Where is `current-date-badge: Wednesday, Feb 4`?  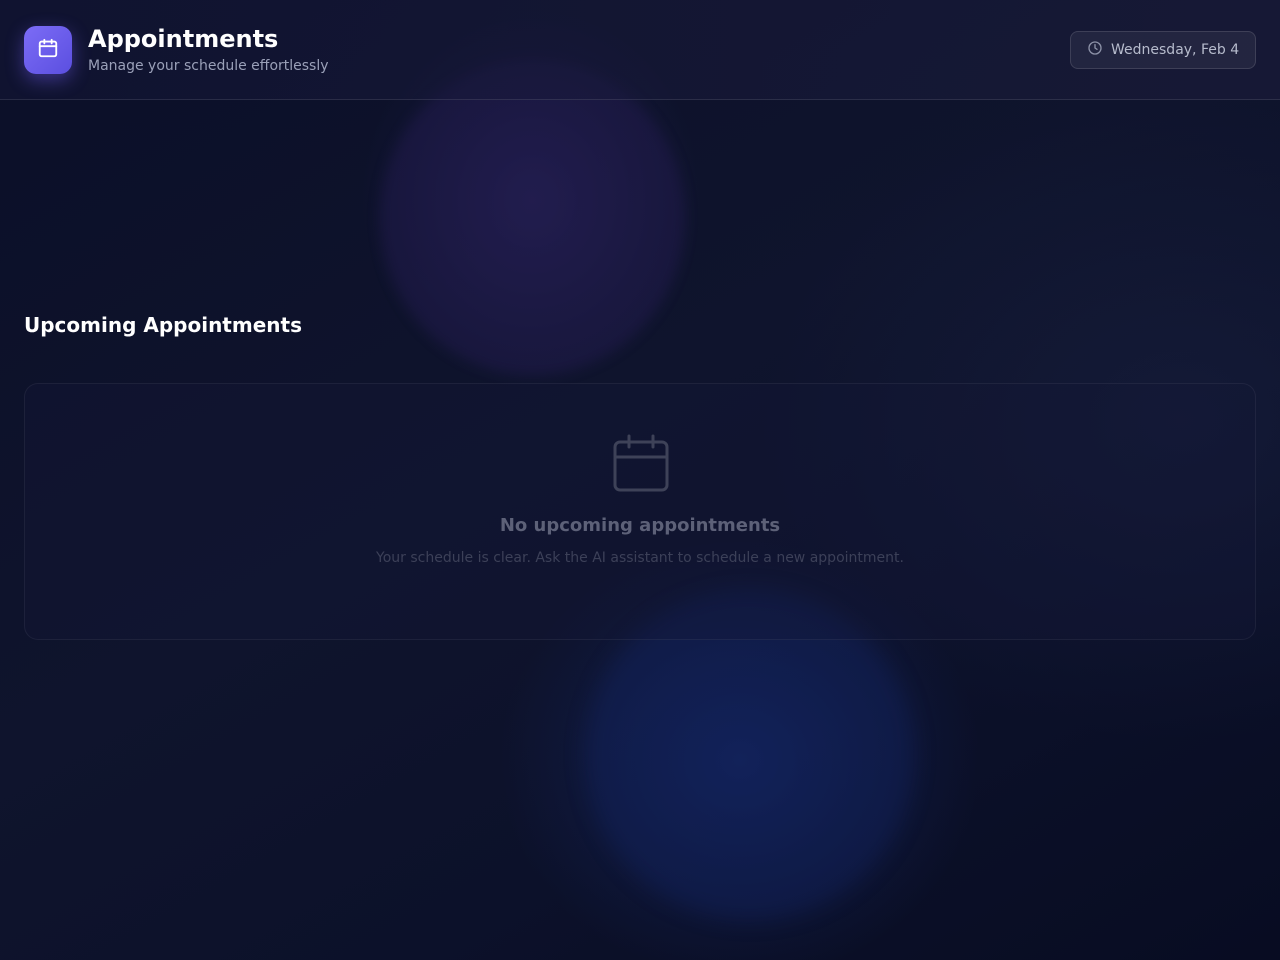
current-date-badge: Wednesday, Feb 4 is located at coordinates (1163, 50).